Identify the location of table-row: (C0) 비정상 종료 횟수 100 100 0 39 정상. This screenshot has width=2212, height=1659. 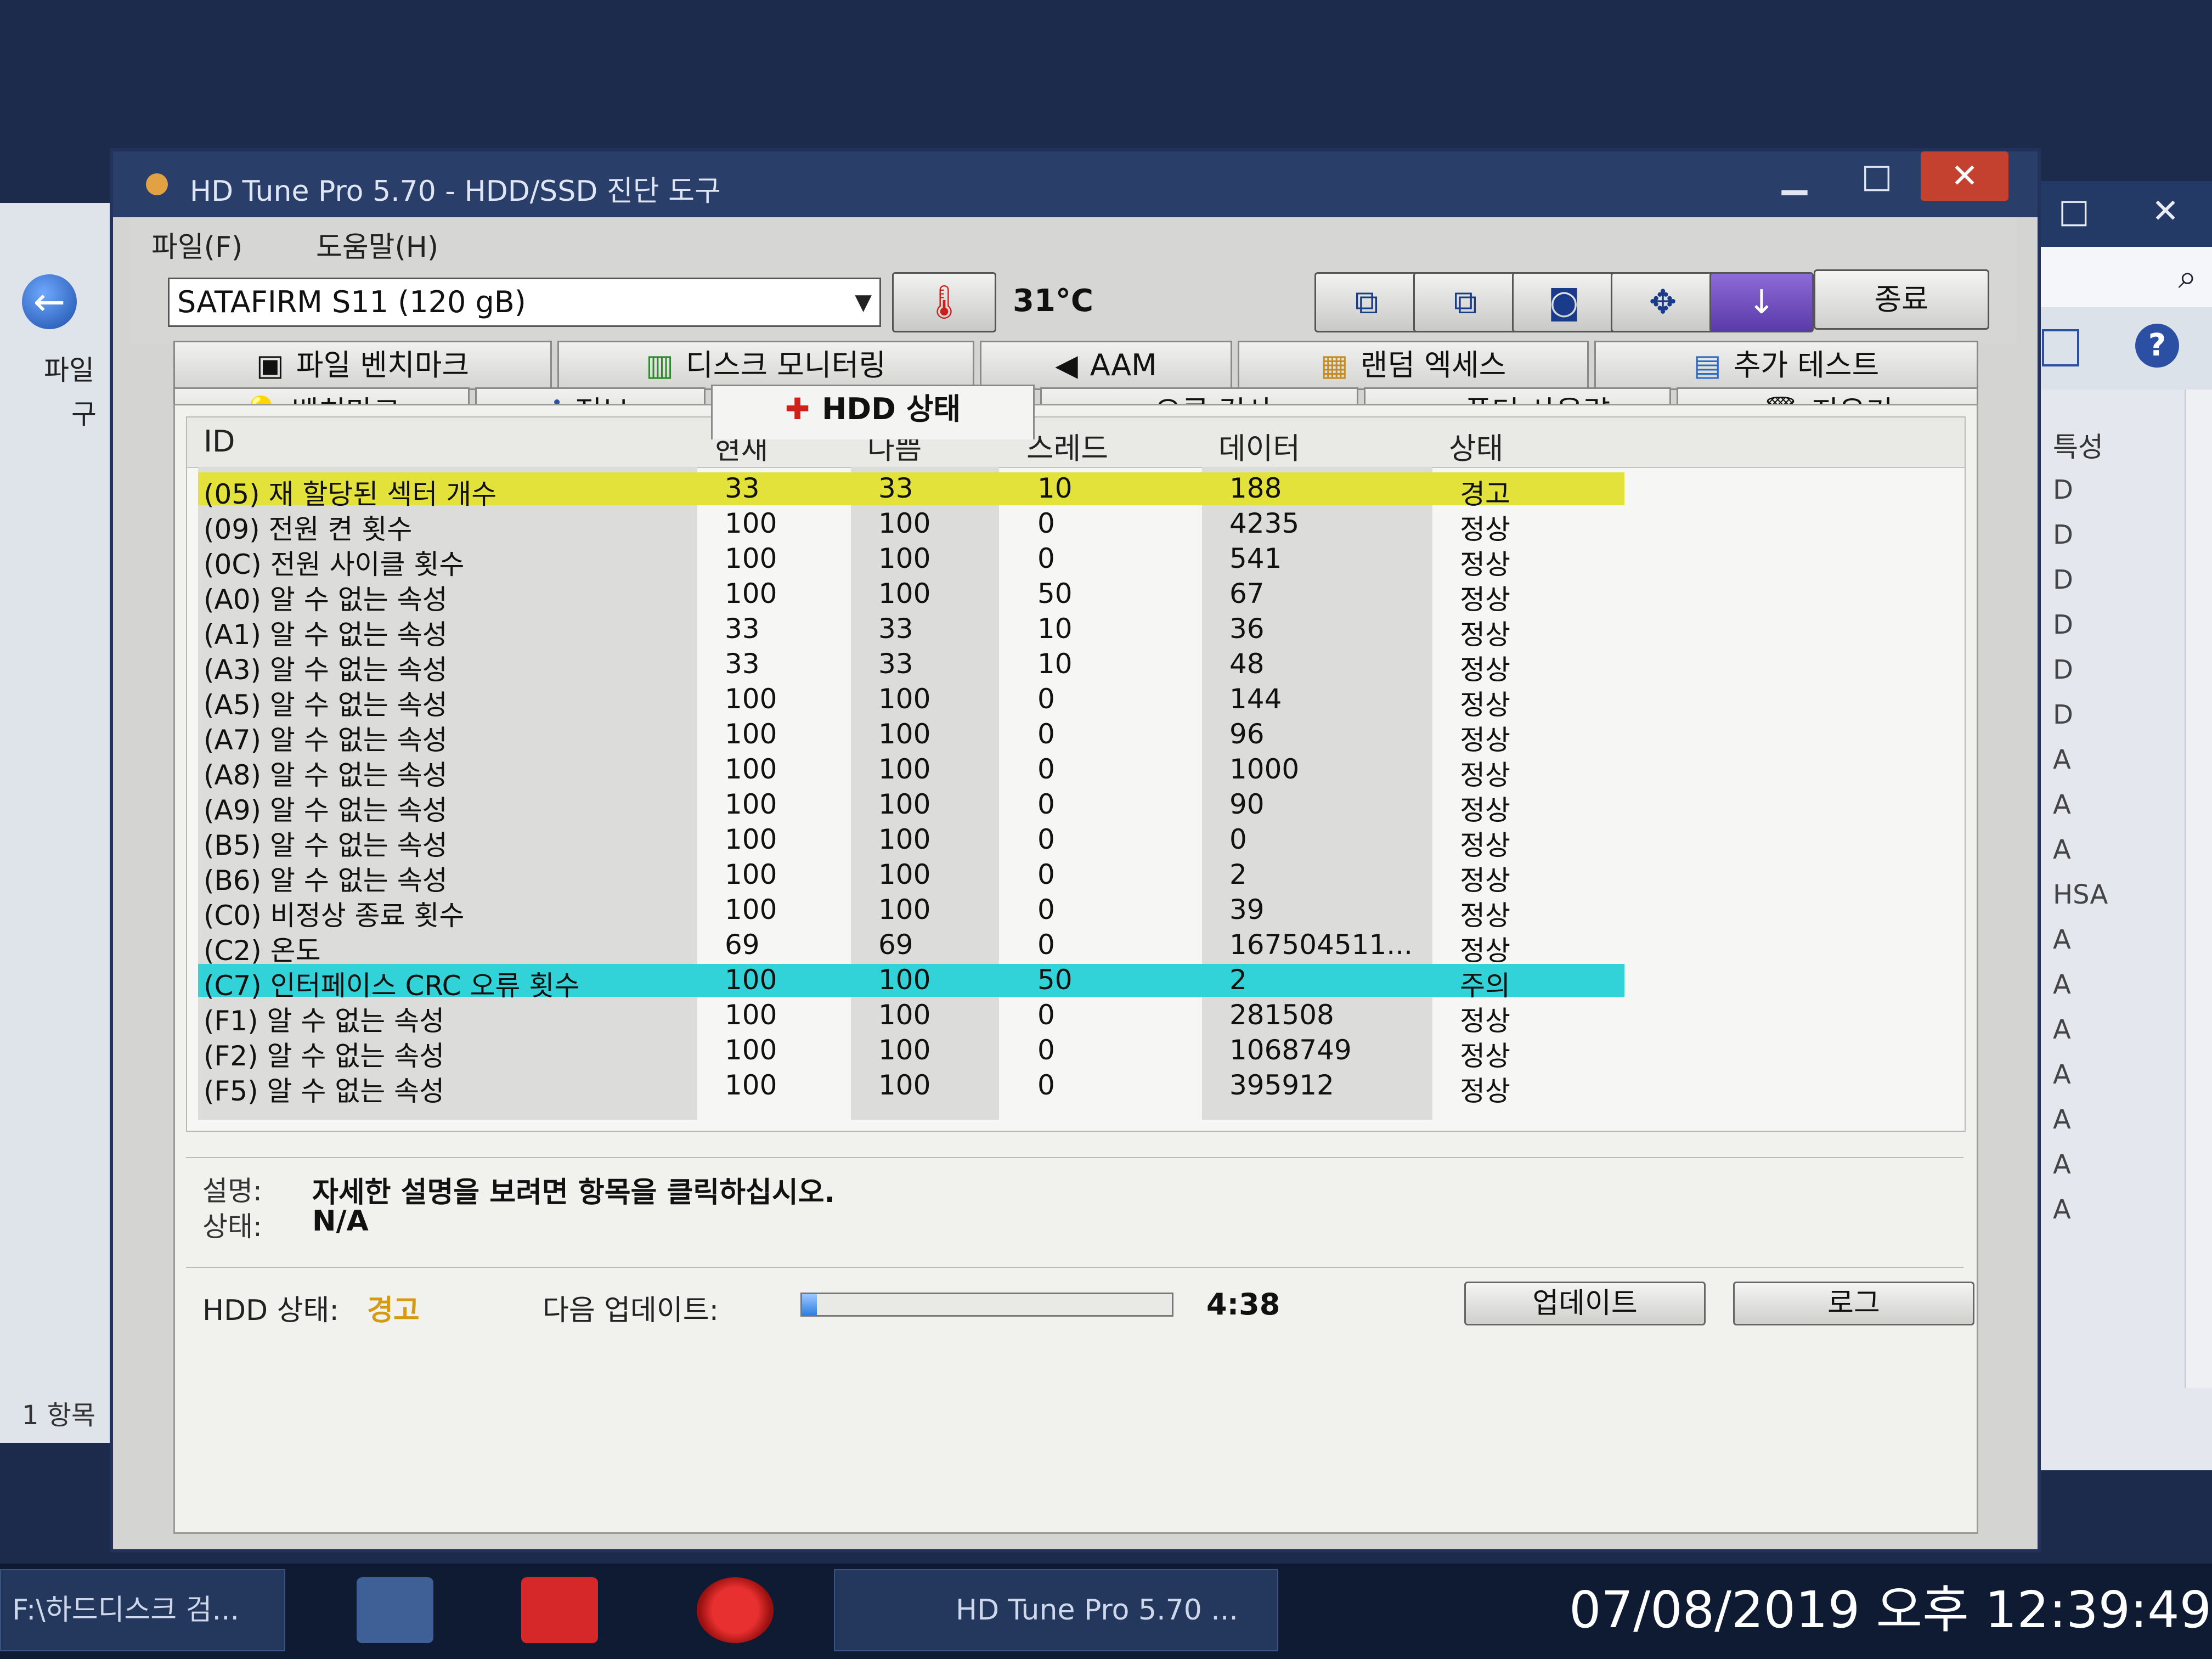
(911, 913).